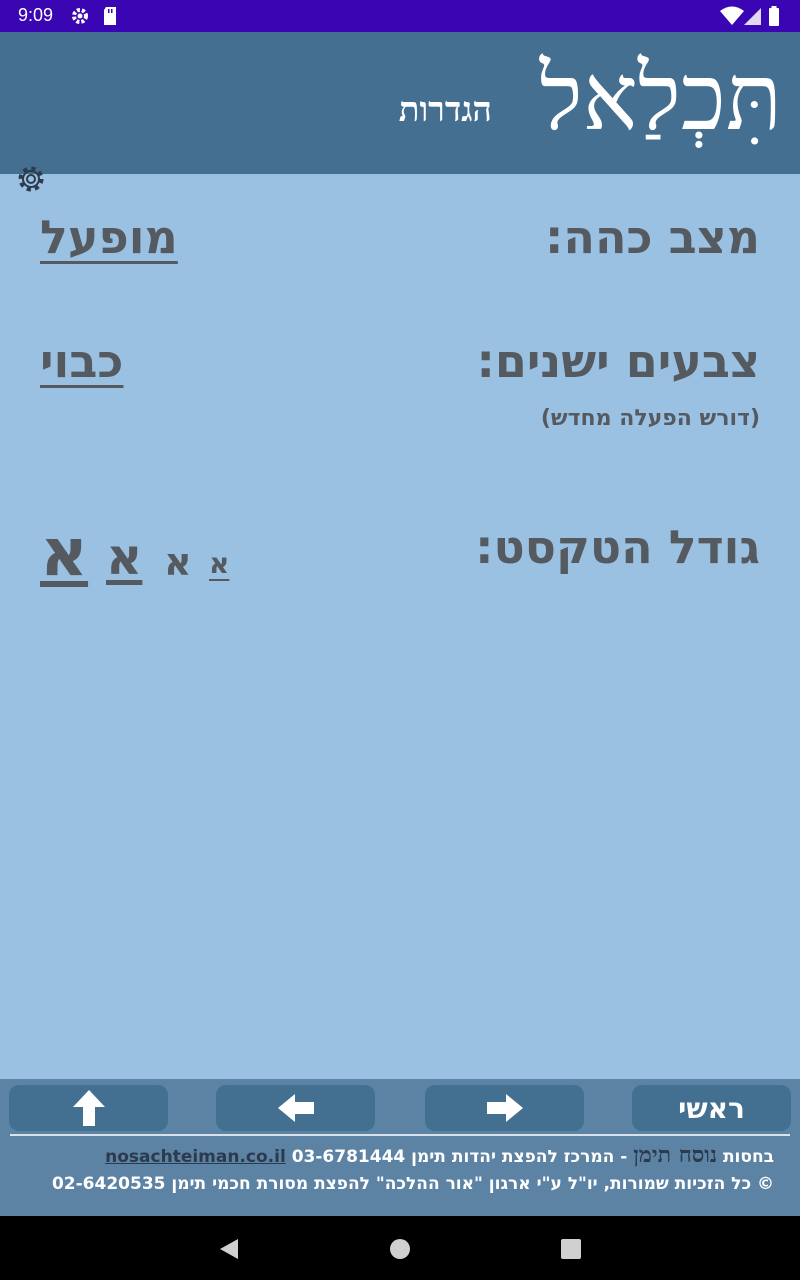  I want to click on wifi-icon, so click(732, 15).